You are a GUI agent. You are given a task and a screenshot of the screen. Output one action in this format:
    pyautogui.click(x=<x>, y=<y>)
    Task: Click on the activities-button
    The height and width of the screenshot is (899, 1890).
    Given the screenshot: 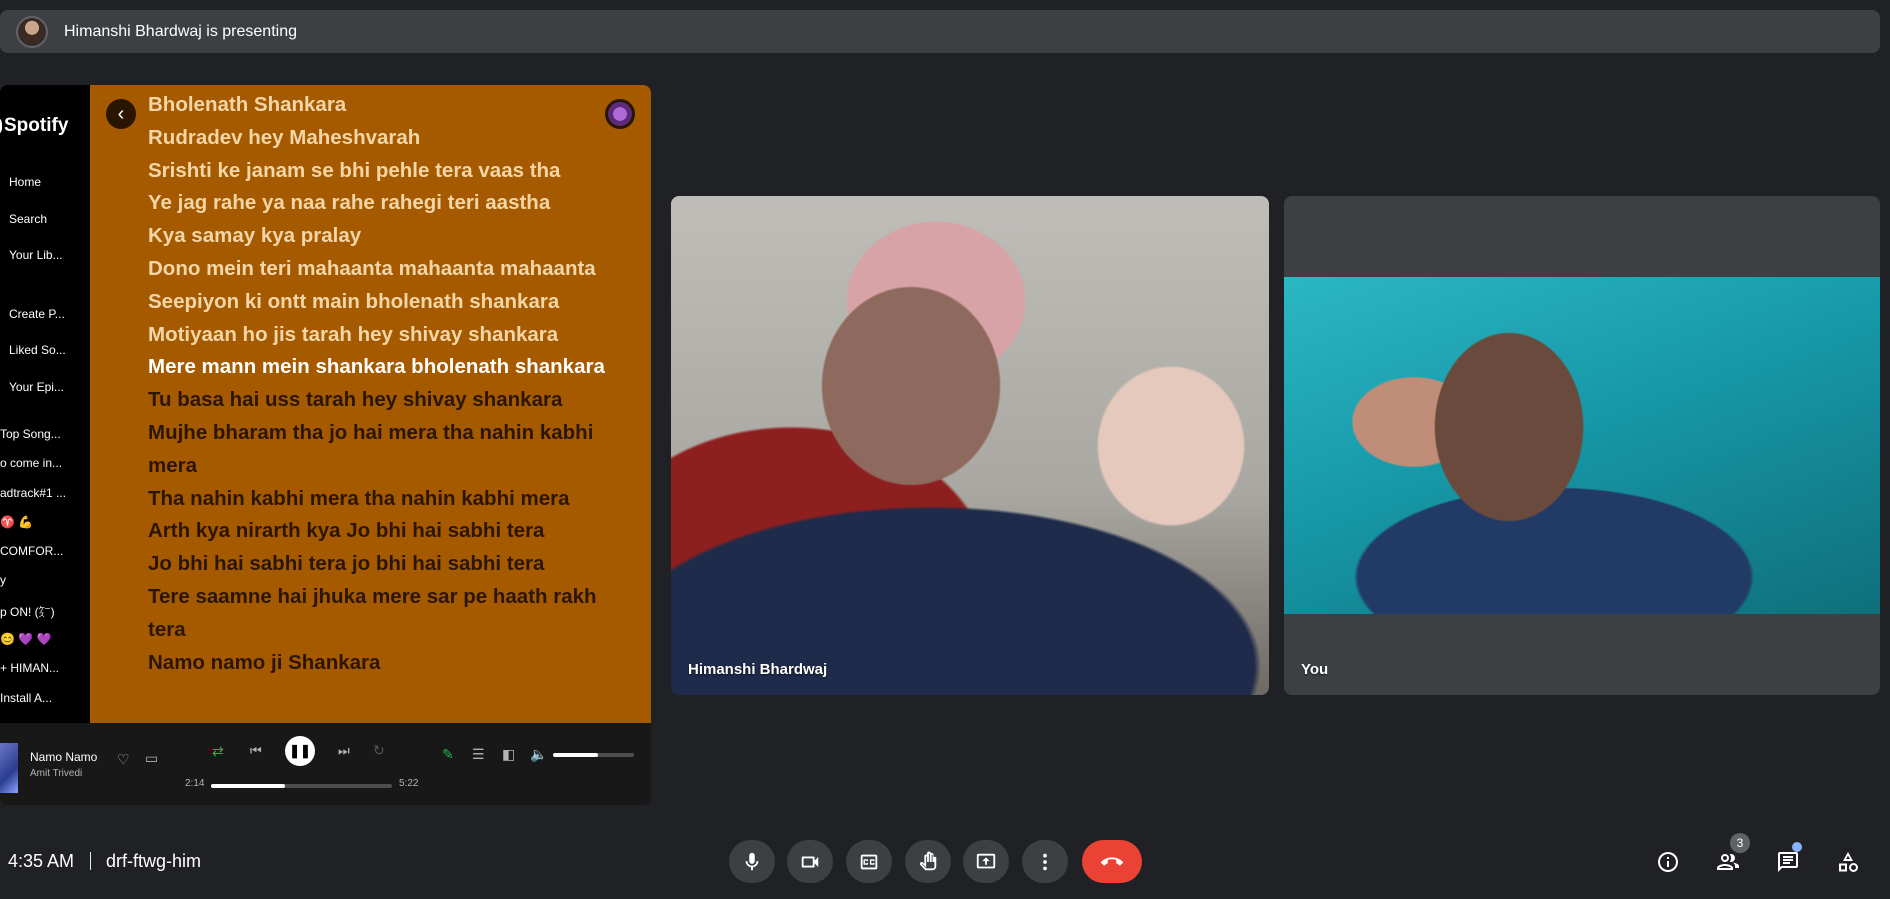 What is the action you would take?
    pyautogui.click(x=1848, y=862)
    